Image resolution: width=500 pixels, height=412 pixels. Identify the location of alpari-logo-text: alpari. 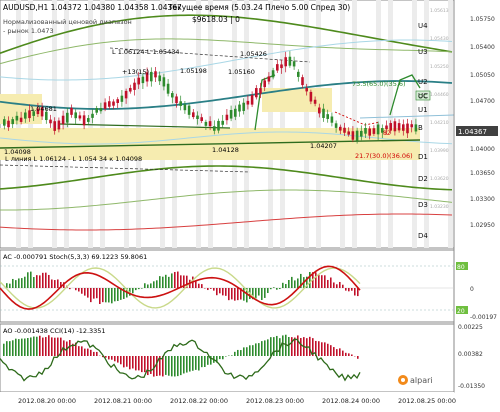
(421, 380).